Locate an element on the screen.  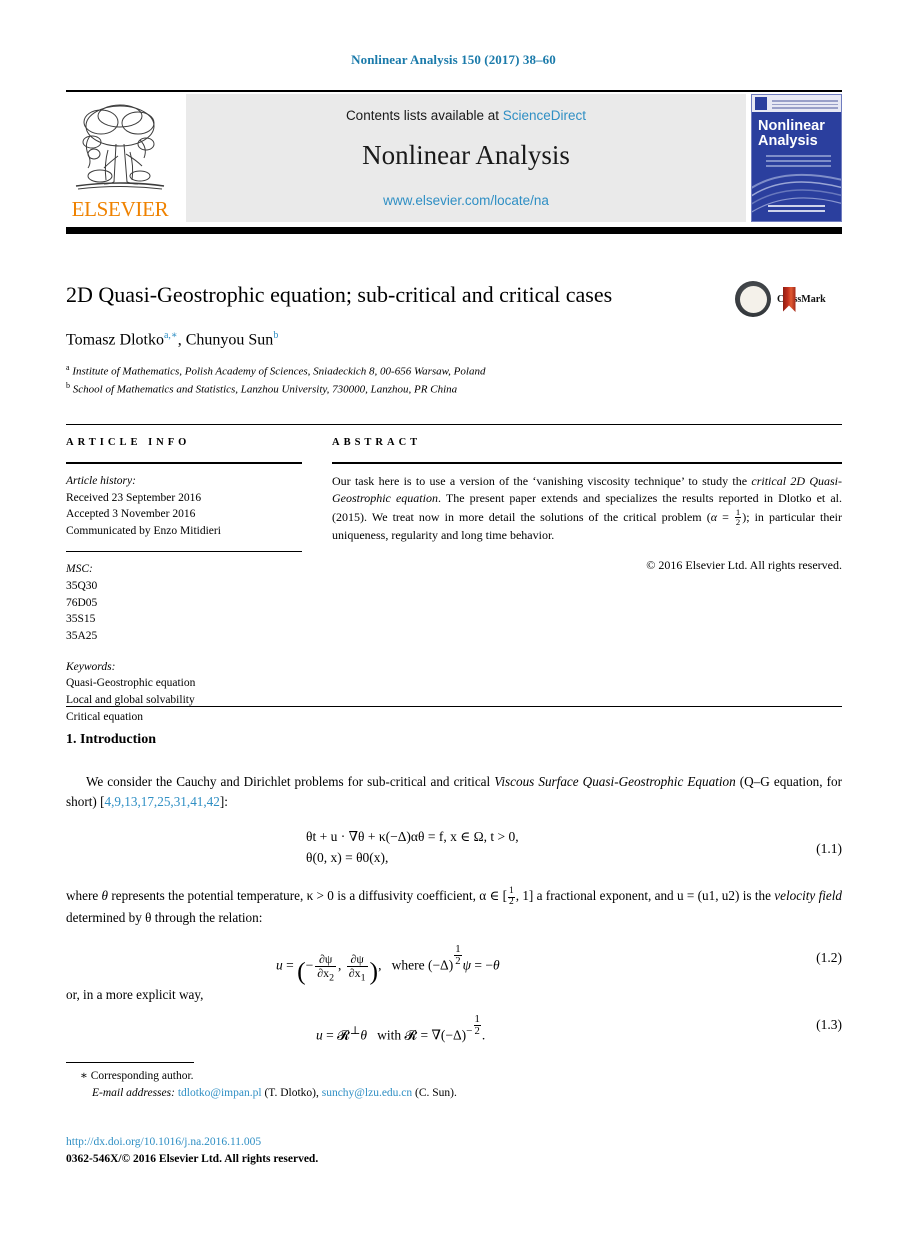
footnote-rule is located at coordinates (130, 1062).